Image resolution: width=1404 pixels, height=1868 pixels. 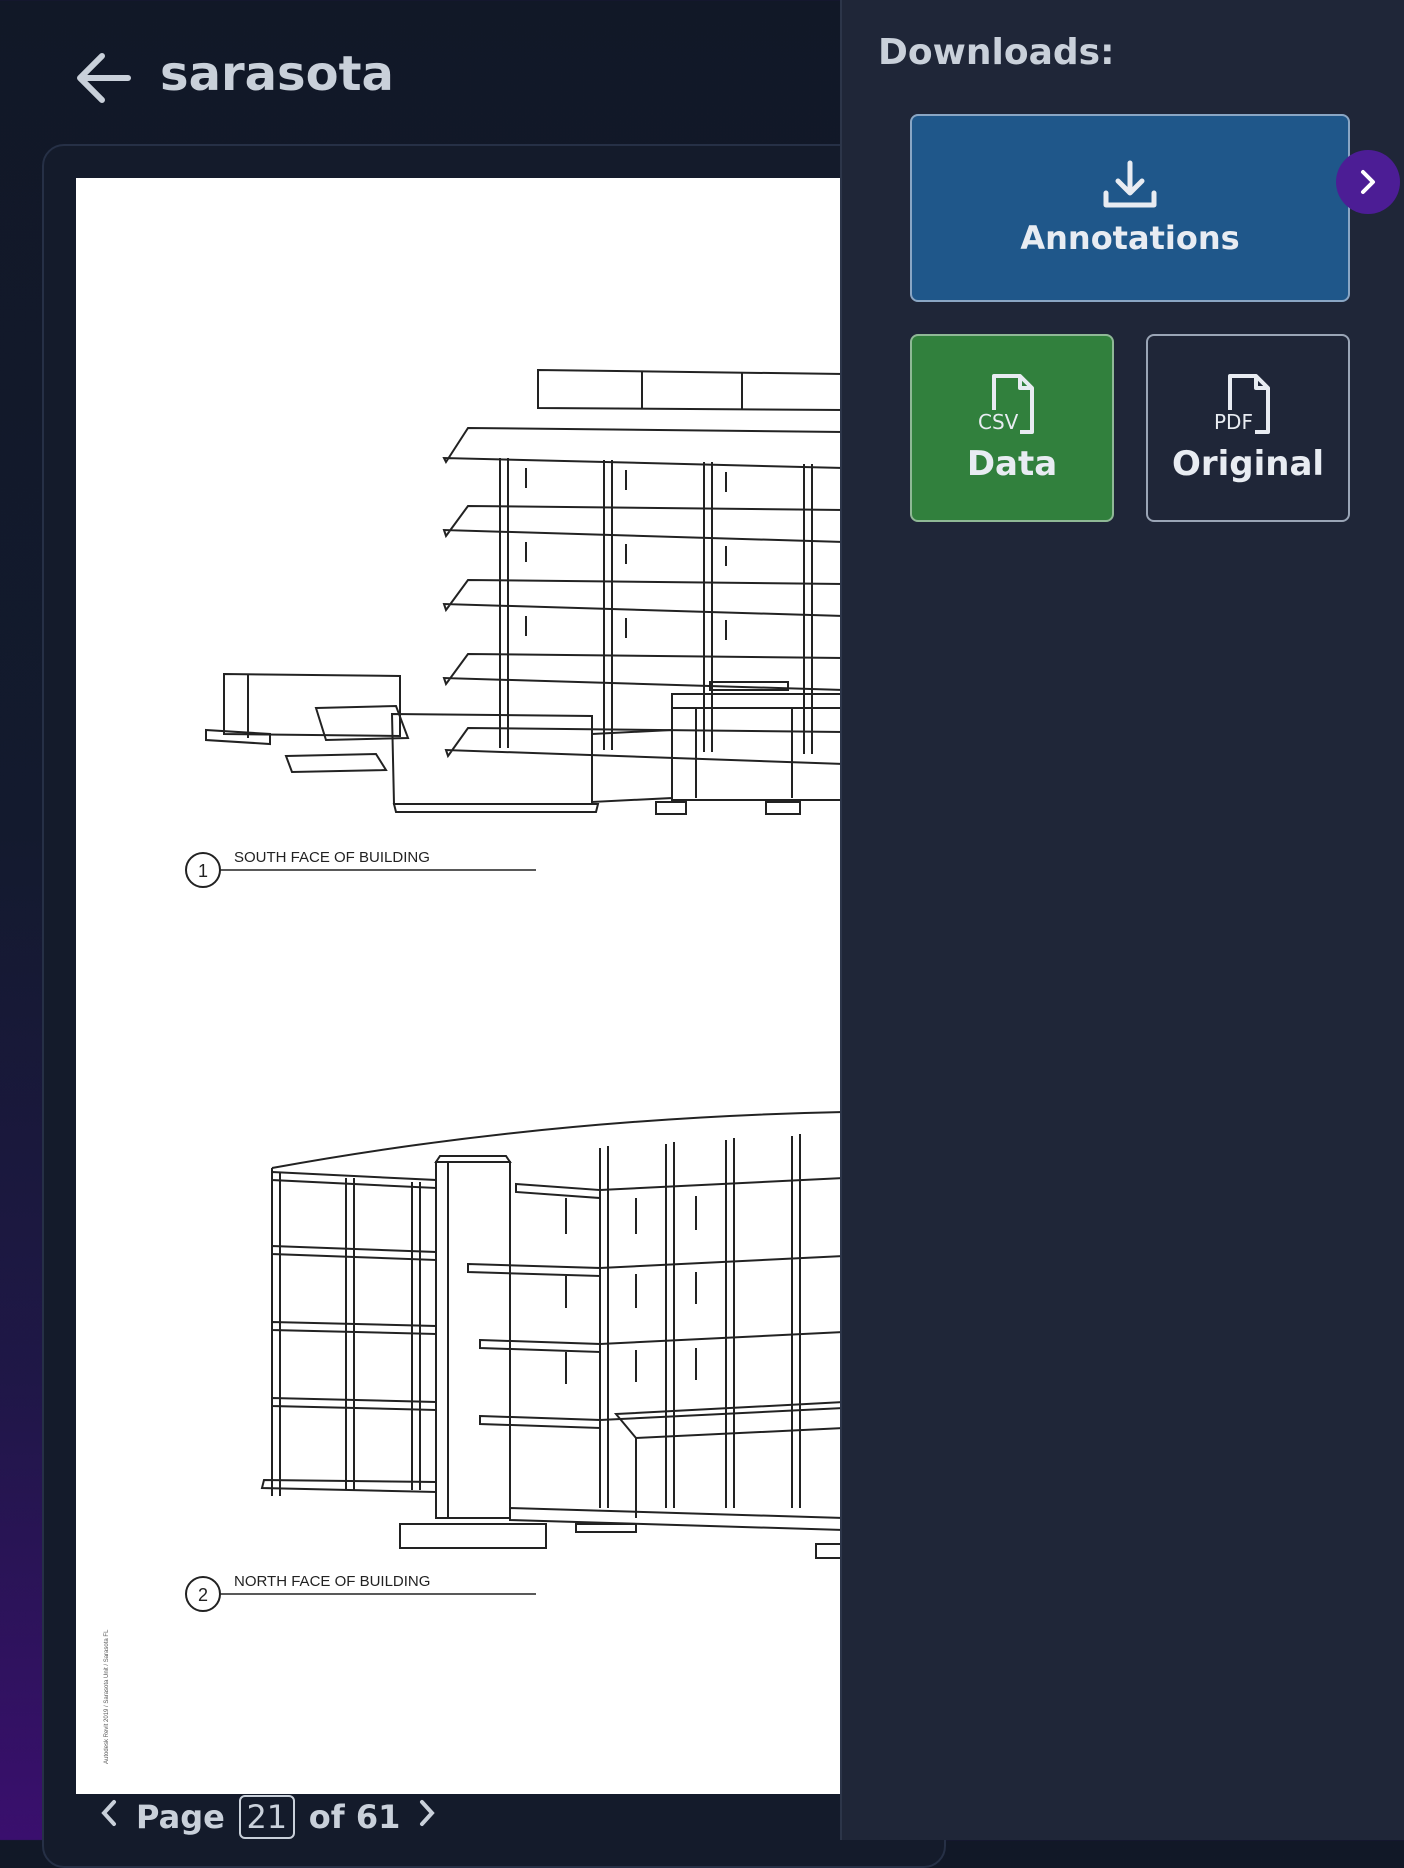 I want to click on drawing-1-number: 1, so click(x=203, y=871).